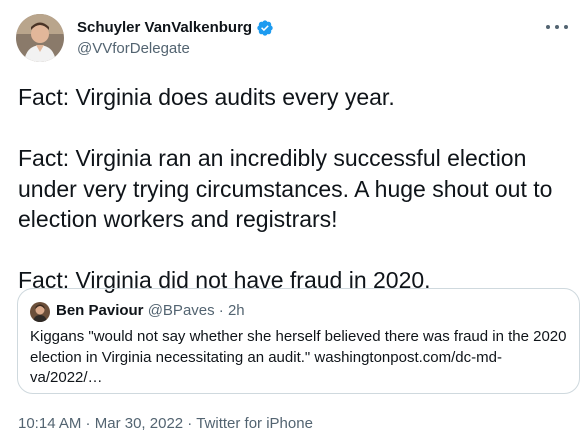  I want to click on author-avatar, so click(40, 38).